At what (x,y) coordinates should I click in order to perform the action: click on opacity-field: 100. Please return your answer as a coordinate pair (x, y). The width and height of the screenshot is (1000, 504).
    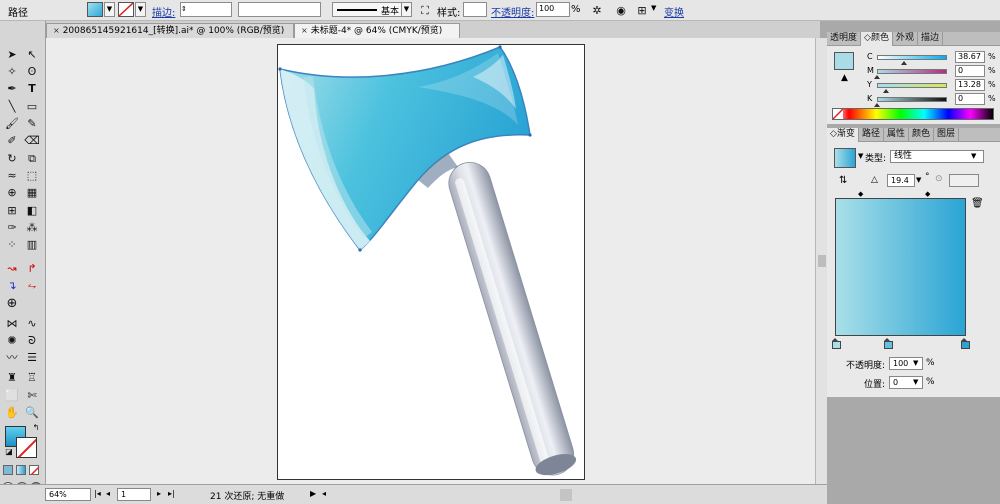
    Looking at the image, I should click on (553, 9).